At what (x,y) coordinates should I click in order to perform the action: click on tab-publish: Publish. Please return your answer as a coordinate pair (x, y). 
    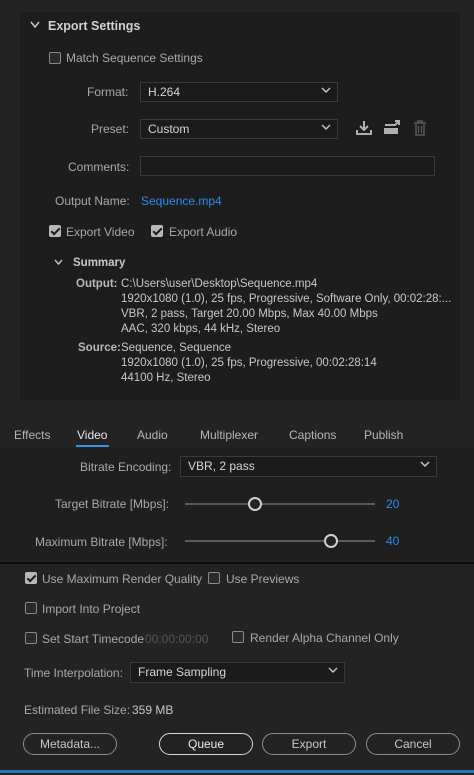
    Looking at the image, I should click on (383, 435).